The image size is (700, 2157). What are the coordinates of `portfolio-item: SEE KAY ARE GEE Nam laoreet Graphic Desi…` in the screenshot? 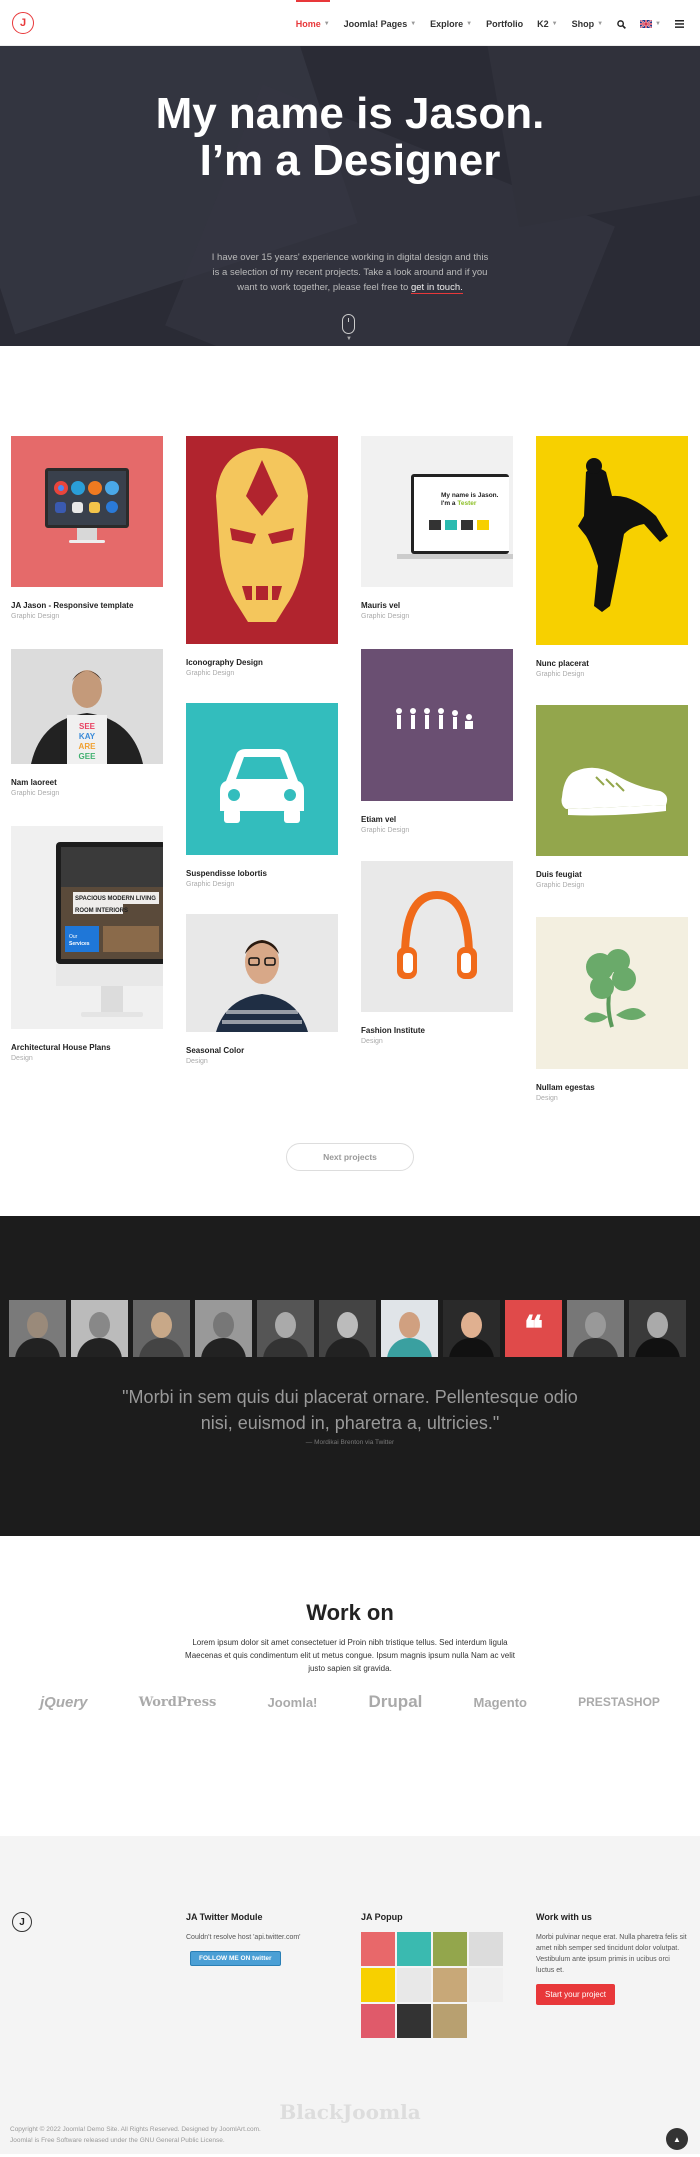 It's located at (87, 723).